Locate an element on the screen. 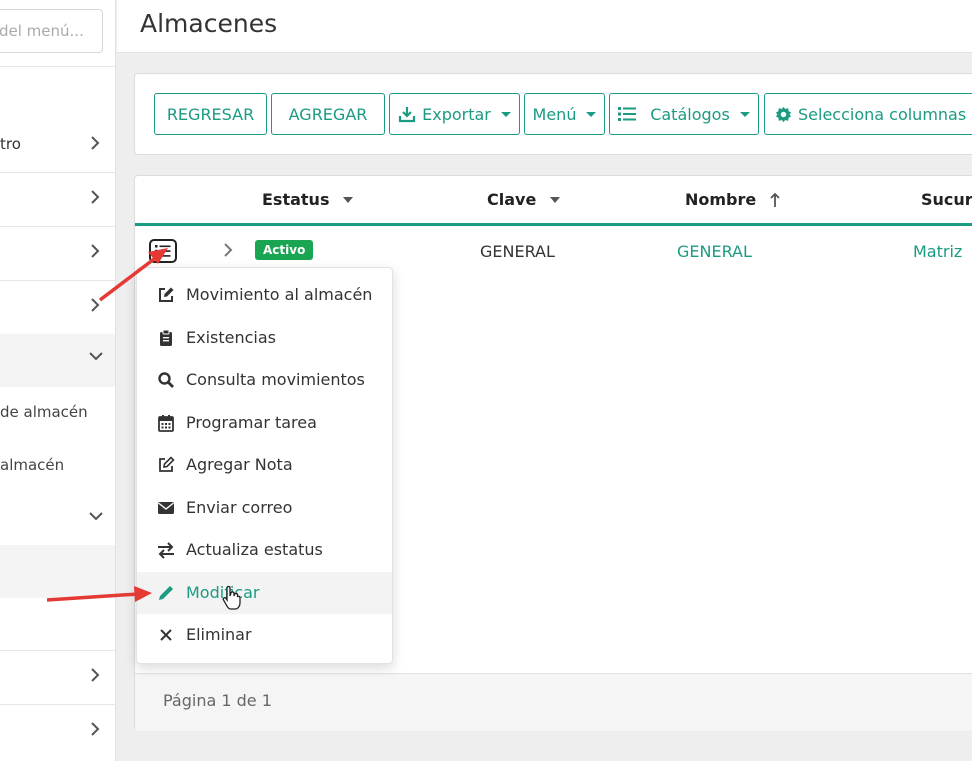 The width and height of the screenshot is (972, 761). menu-item-label: Eliminar is located at coordinates (219, 634).